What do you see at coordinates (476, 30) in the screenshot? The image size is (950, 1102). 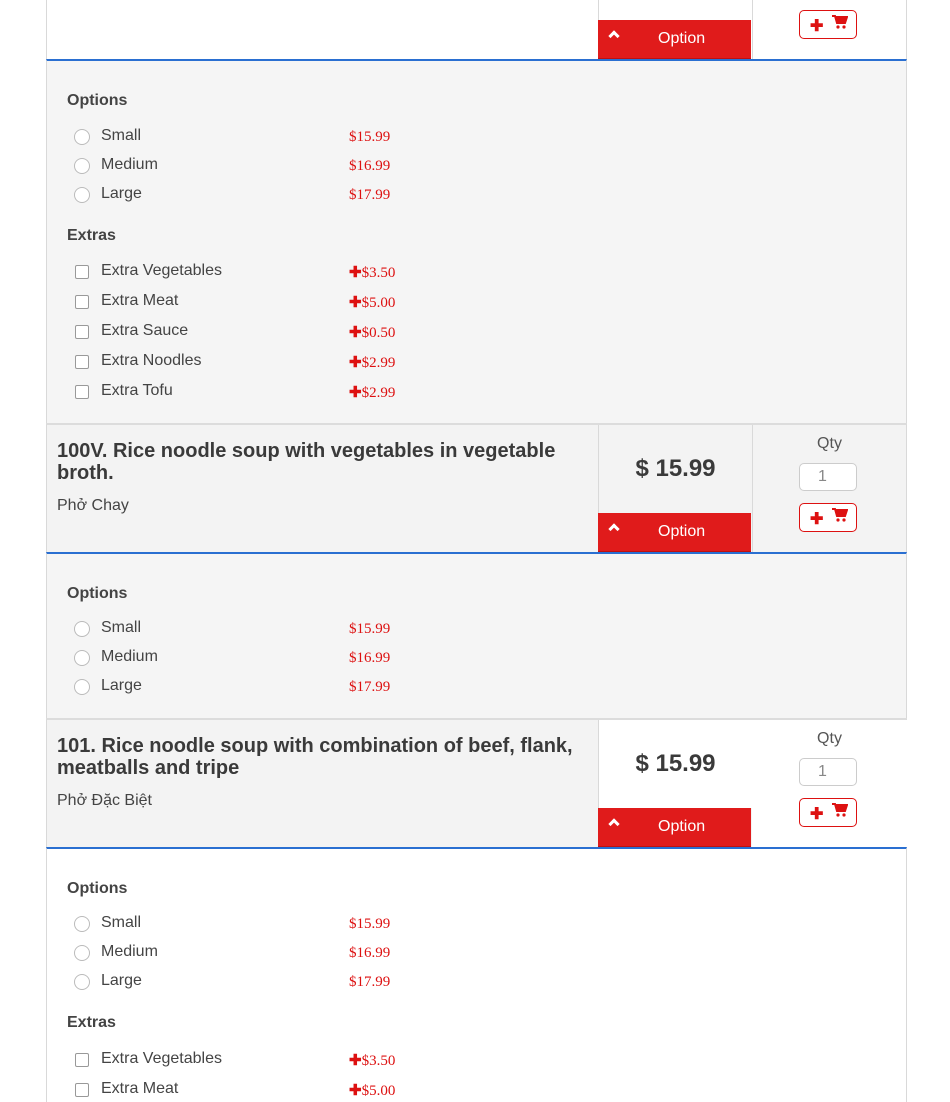 I see `menu-item-row-partial: Option ✚` at bounding box center [476, 30].